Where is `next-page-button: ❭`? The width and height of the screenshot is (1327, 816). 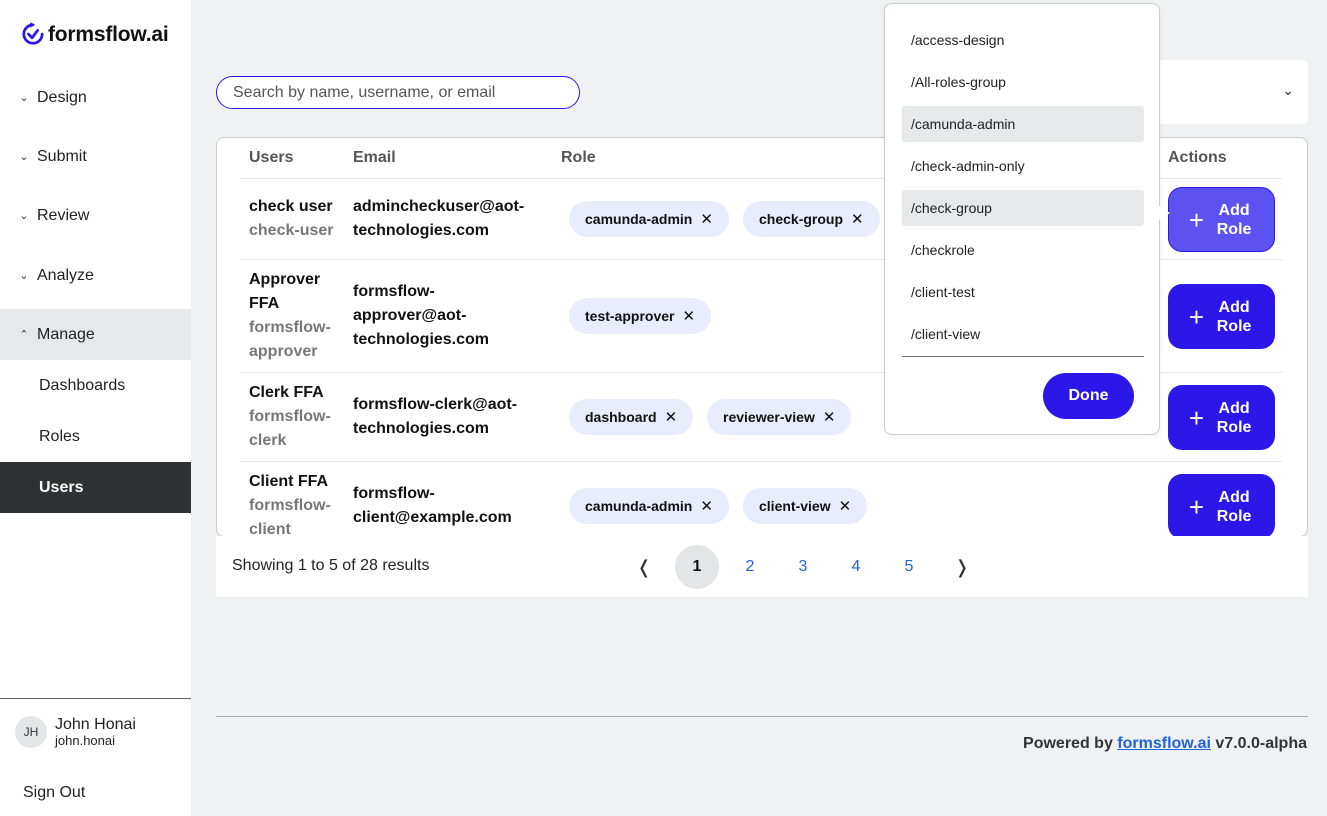
next-page-button: ❭ is located at coordinates (962, 567).